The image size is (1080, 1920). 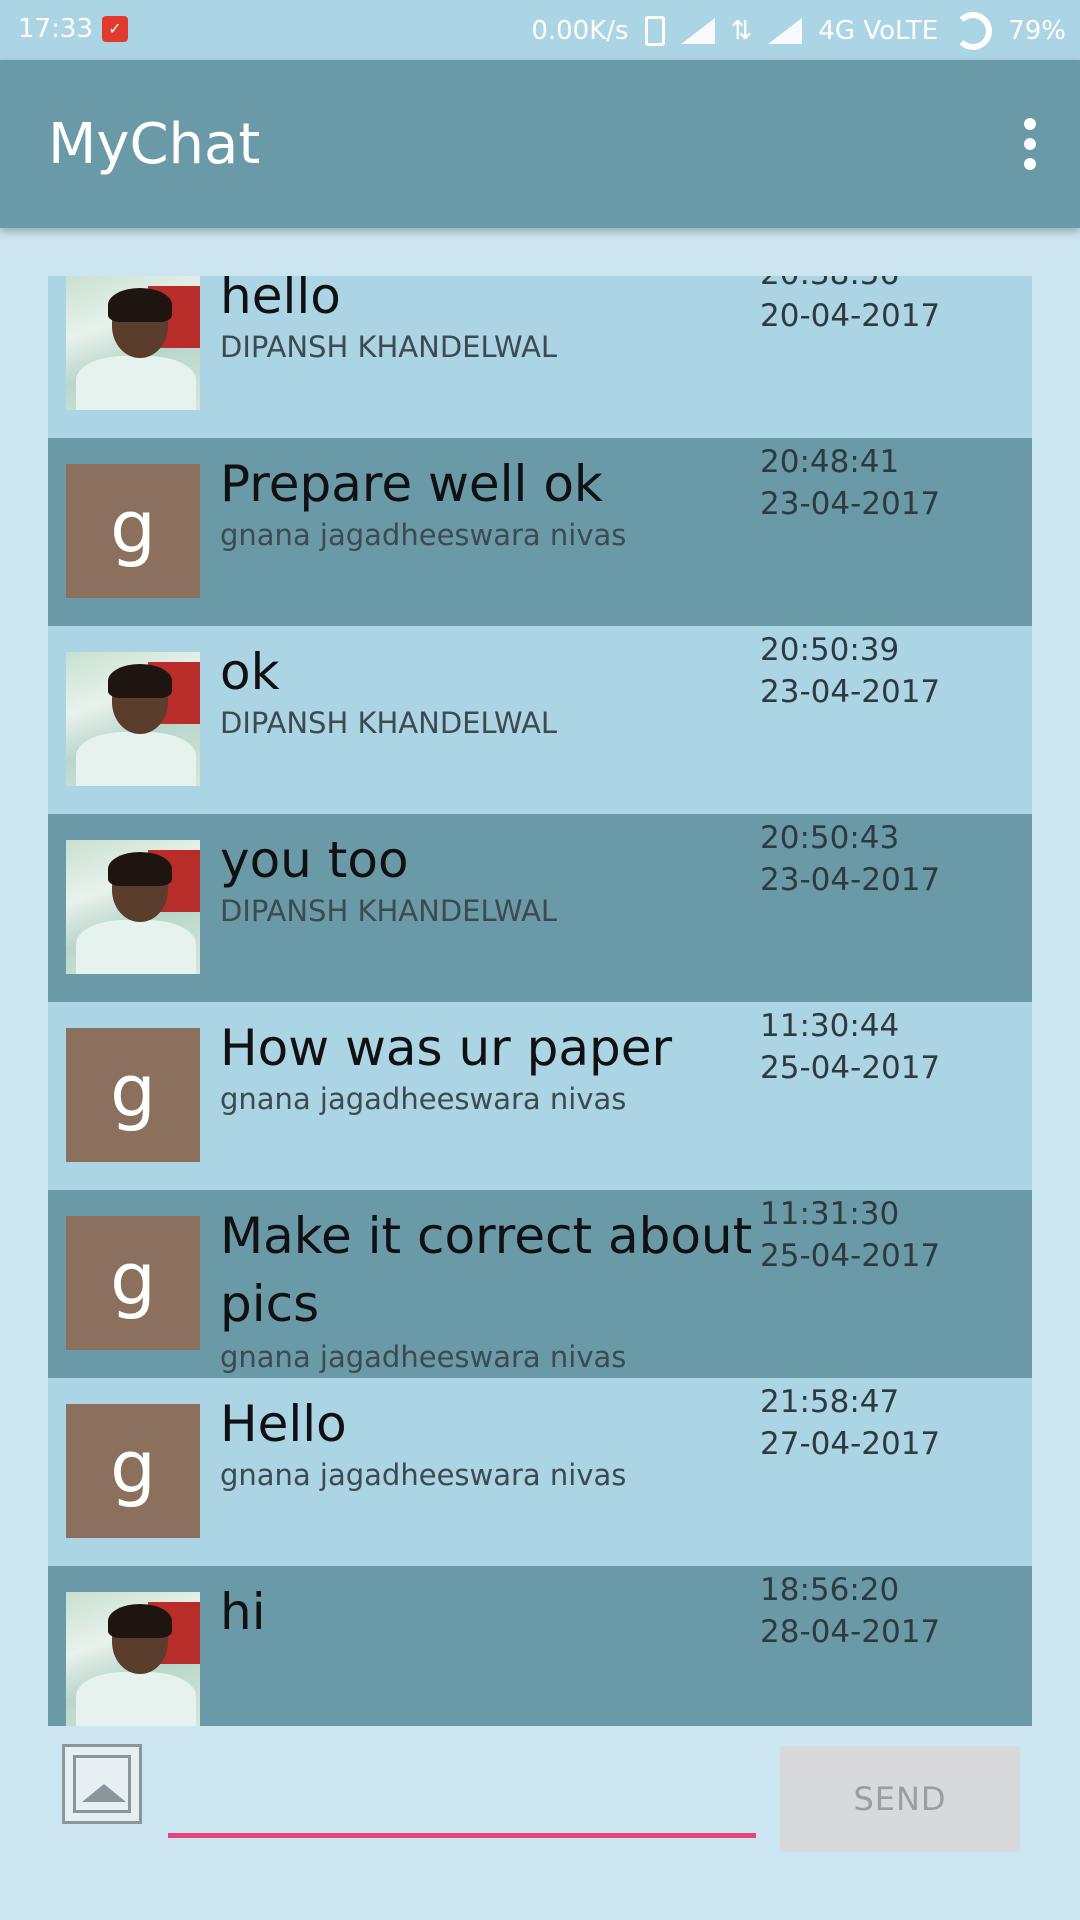 I want to click on image-icon, so click(x=102, y=1784).